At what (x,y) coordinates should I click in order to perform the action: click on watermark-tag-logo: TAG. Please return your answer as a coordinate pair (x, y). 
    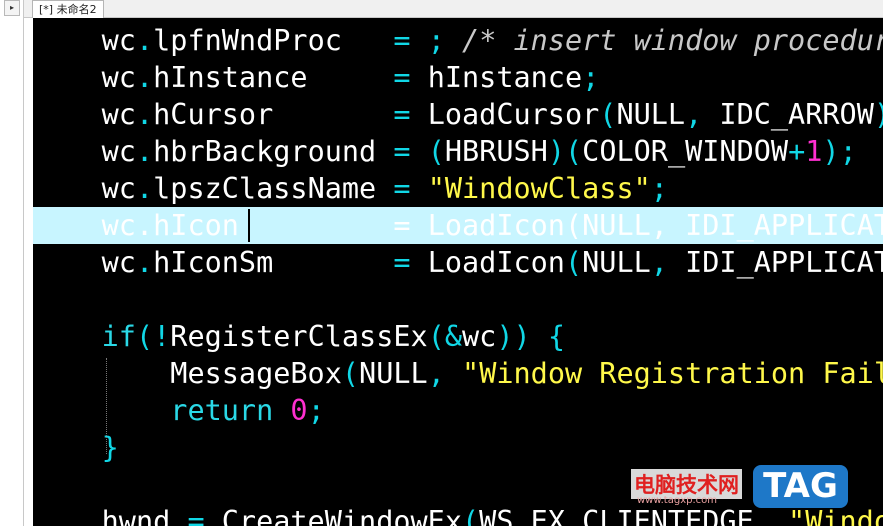
    Looking at the image, I should click on (800, 486).